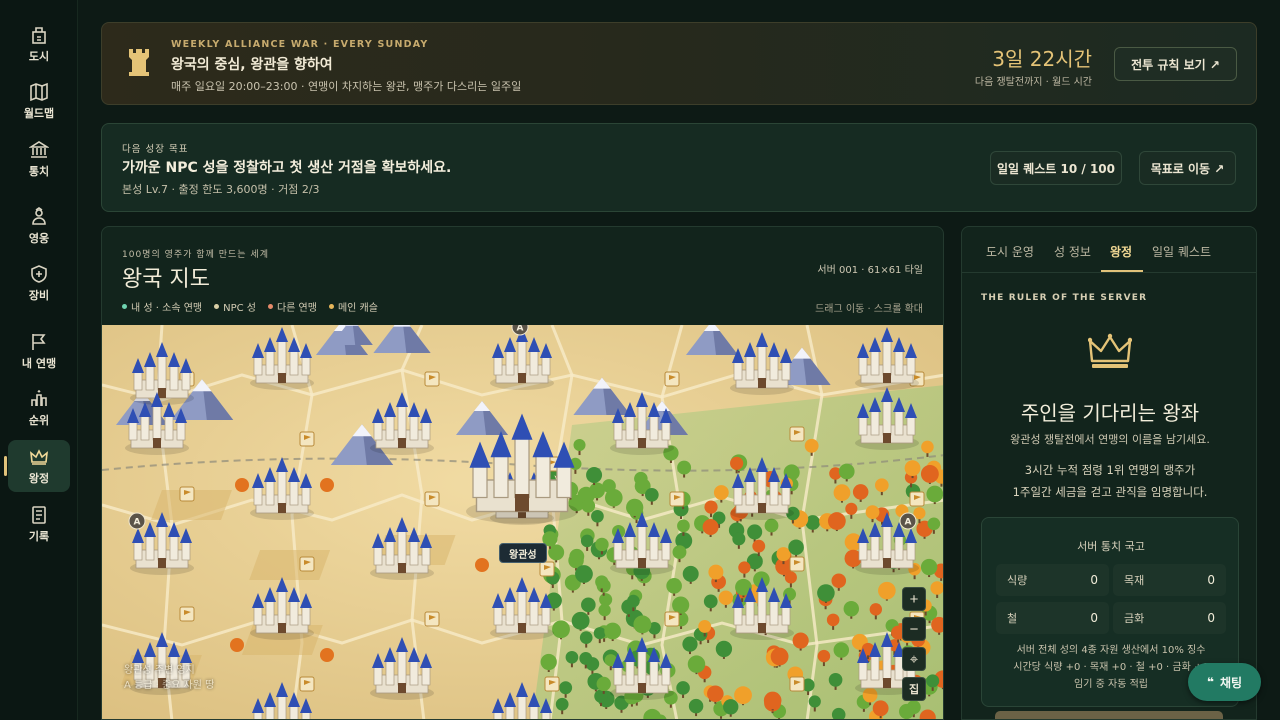 This screenshot has width=1280, height=720. Describe the element at coordinates (39, 524) in the screenshot. I see `sidebar-item-records: 기록` at that location.